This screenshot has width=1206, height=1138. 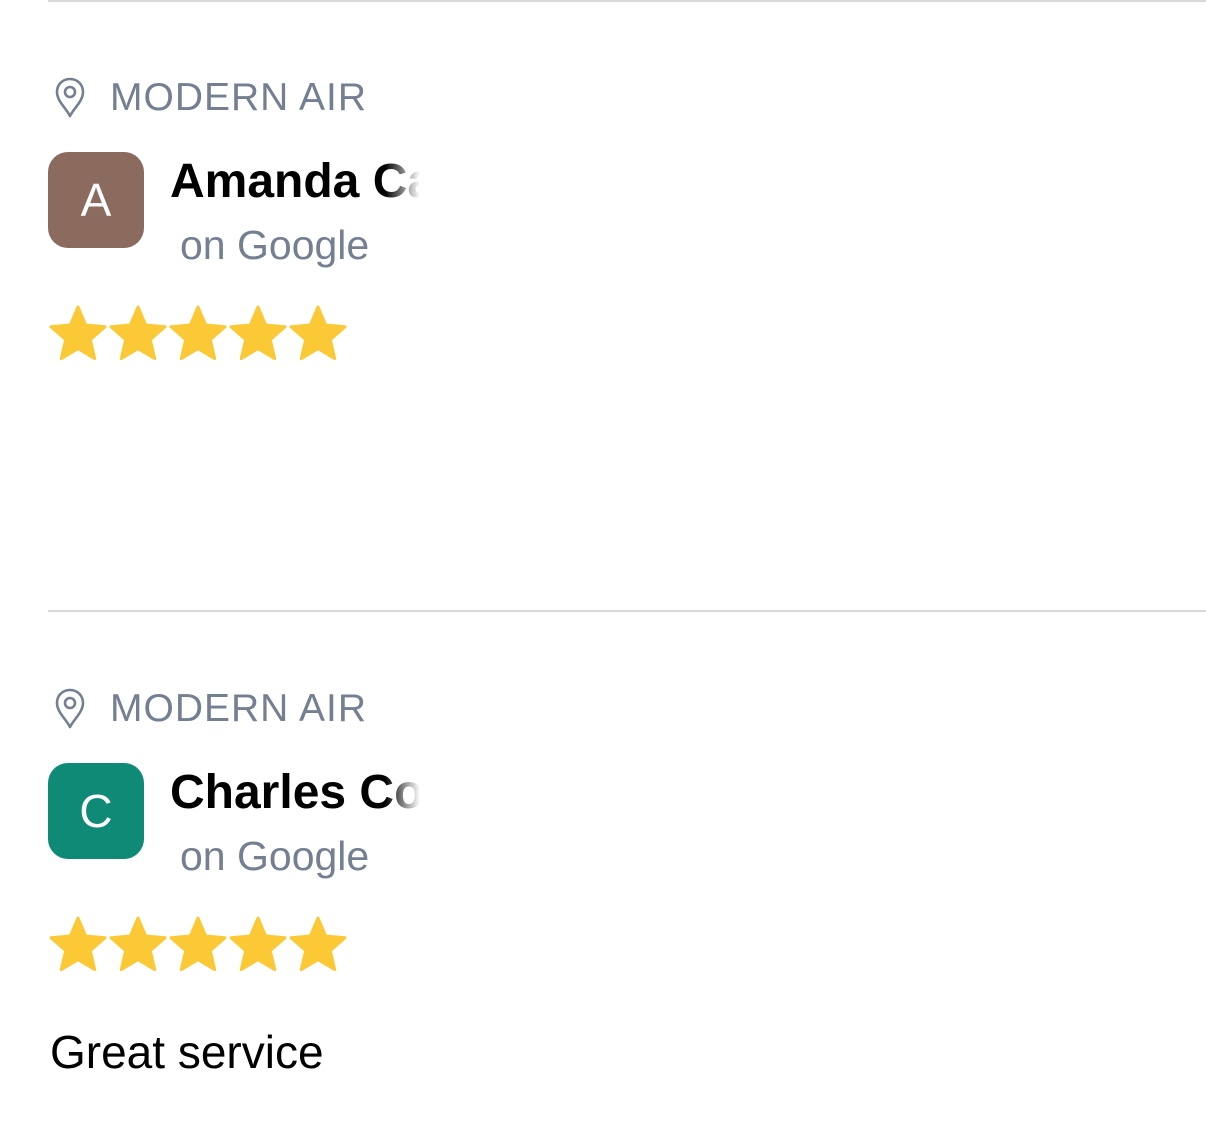 I want to click on top-divider, so click(x=627, y=1).